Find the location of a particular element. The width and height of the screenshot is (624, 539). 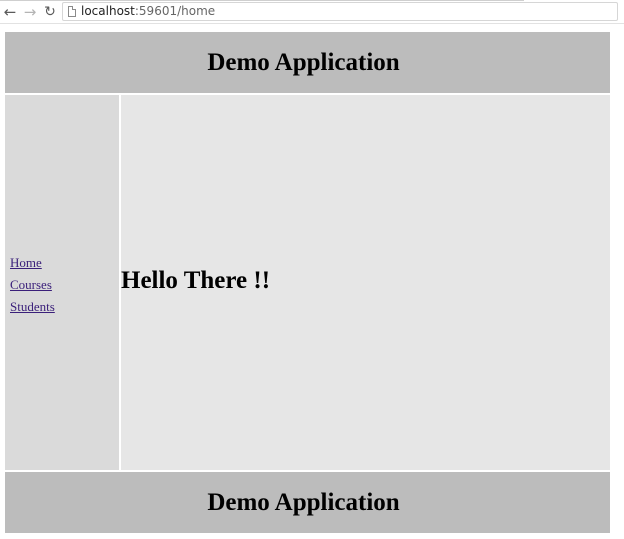

forward-arrow-icon: → is located at coordinates (30, 12).